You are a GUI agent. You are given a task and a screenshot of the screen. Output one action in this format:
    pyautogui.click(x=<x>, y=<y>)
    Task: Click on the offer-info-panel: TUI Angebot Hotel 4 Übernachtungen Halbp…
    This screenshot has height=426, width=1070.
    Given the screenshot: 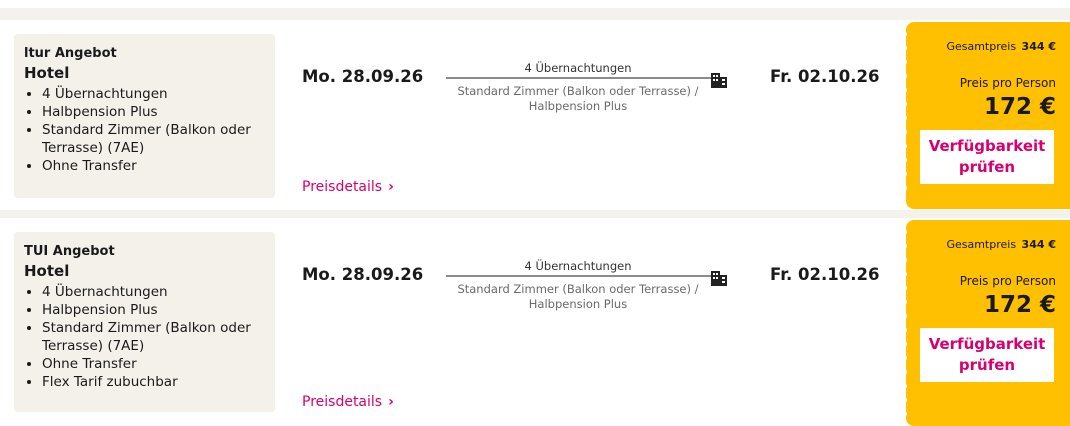 What is the action you would take?
    pyautogui.click(x=144, y=322)
    